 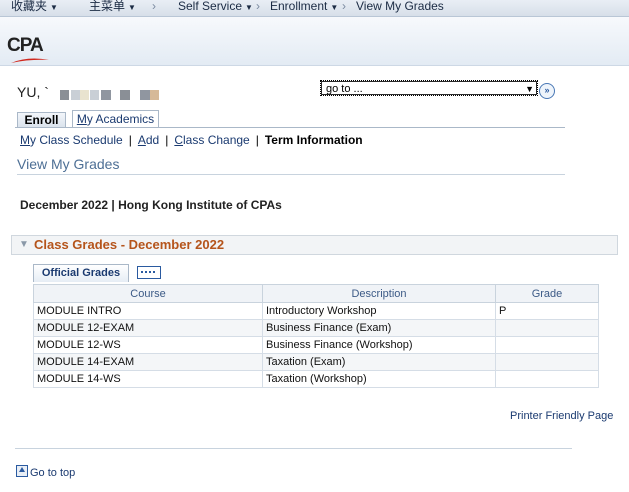 I want to click on tab-official-grades: Official Grades, so click(x=81, y=273).